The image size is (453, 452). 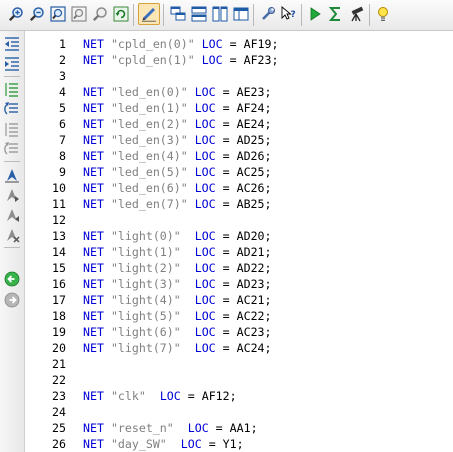 What do you see at coordinates (149, 188) in the screenshot?
I see `net-name-string: "led_en(6)"` at bounding box center [149, 188].